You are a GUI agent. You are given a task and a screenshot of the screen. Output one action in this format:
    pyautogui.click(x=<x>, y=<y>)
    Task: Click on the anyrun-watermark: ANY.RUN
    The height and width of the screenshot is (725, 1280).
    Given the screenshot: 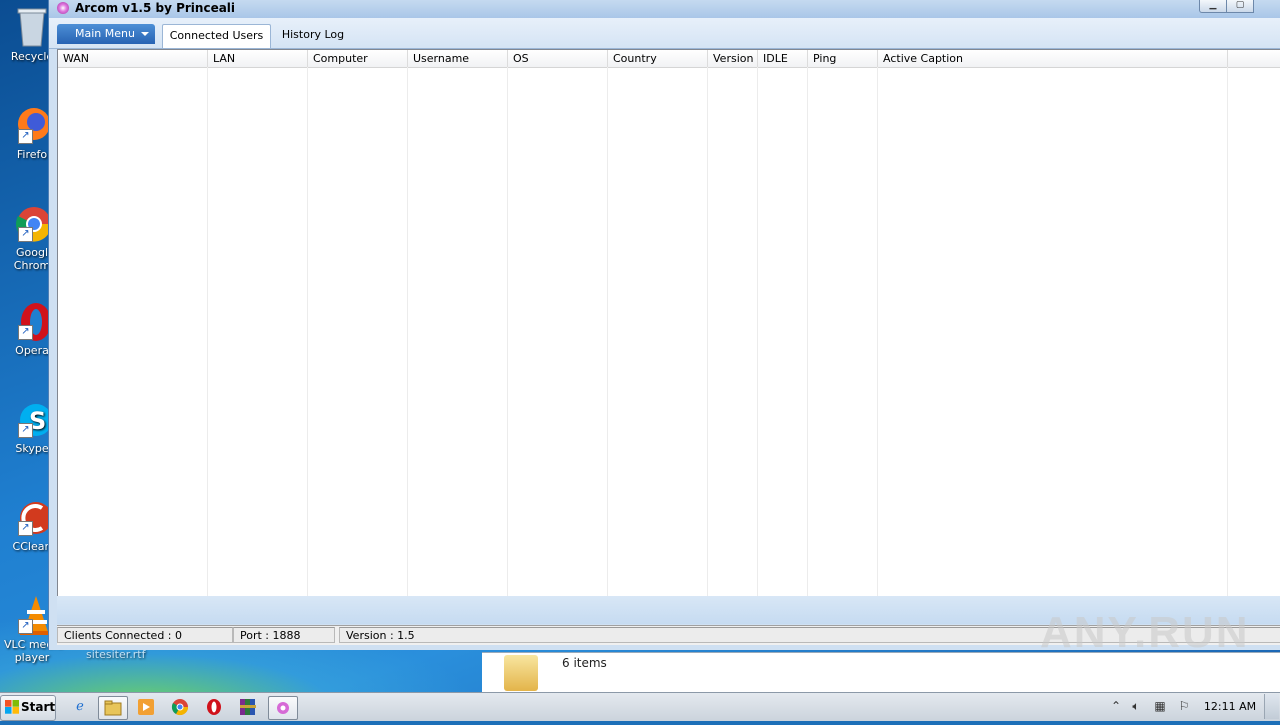 What is the action you would take?
    pyautogui.click(x=1145, y=632)
    